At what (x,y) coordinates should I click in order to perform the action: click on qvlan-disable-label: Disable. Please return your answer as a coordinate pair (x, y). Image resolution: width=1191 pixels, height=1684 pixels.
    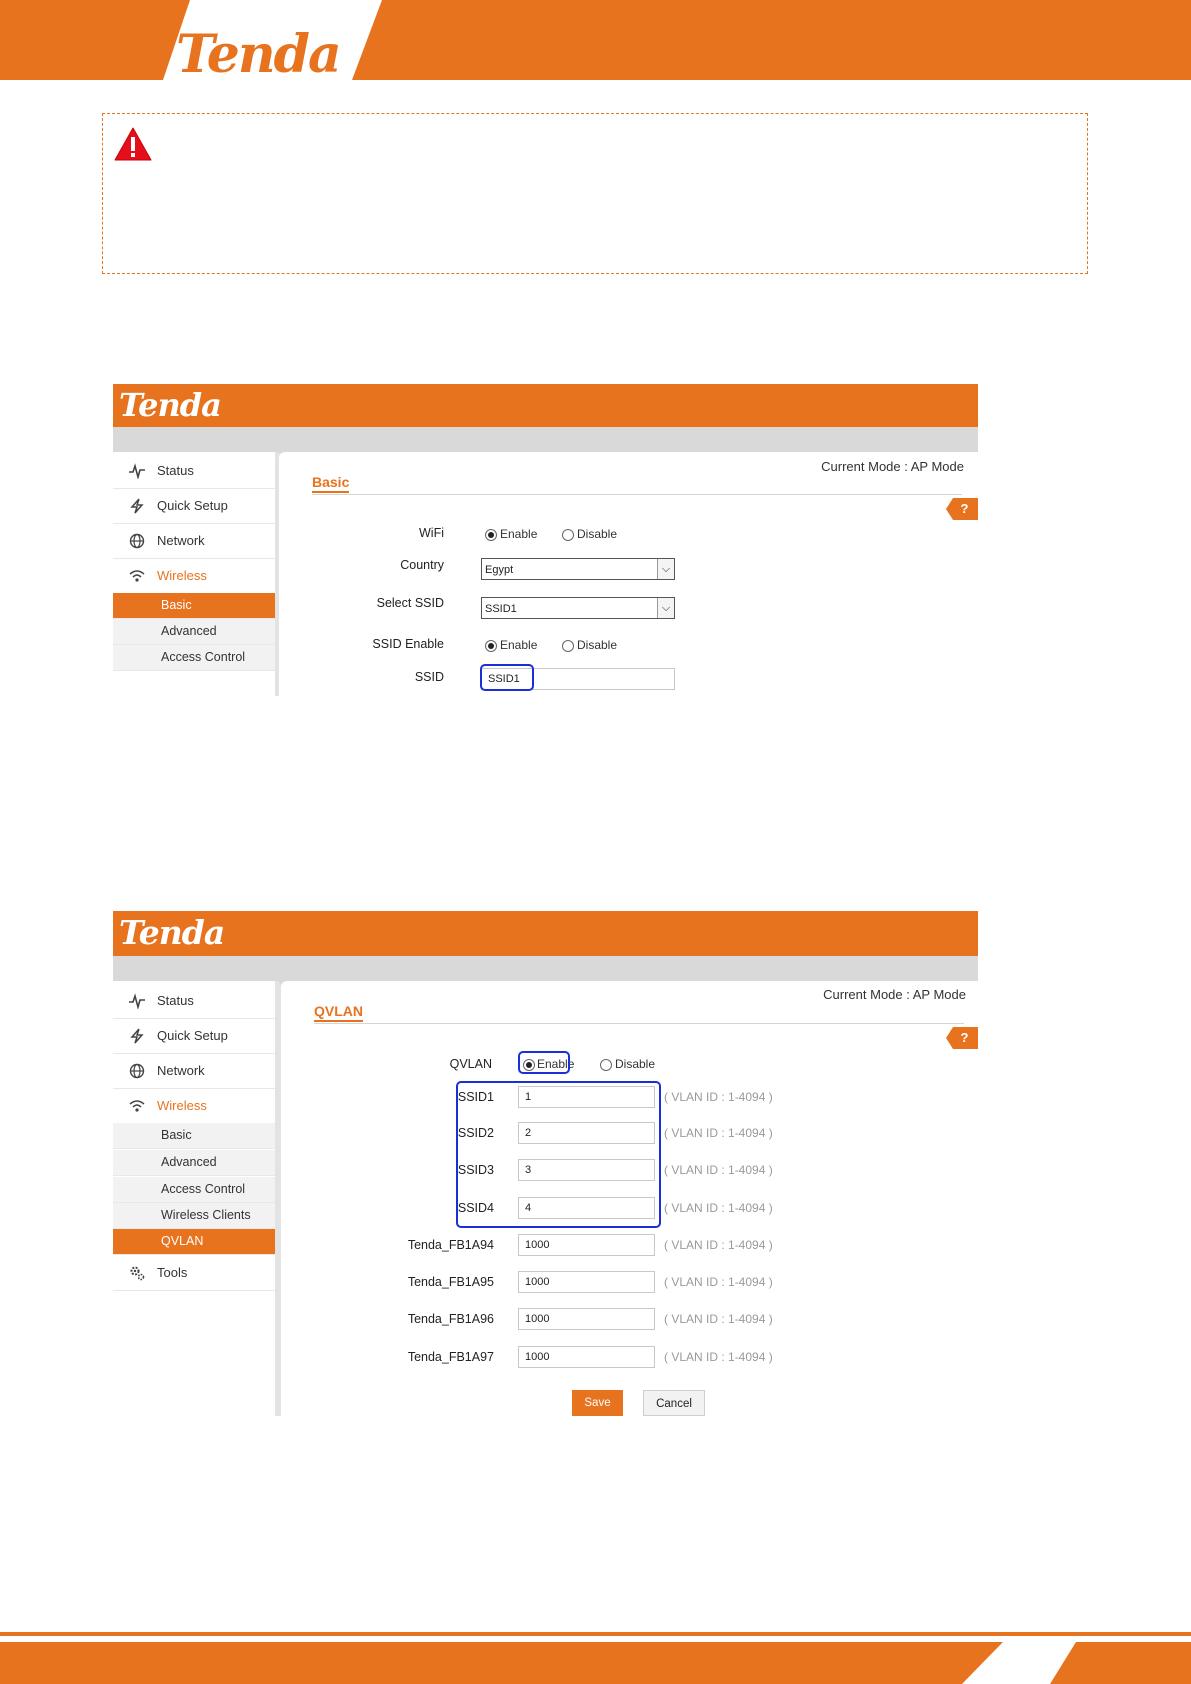
    Looking at the image, I should click on (635, 1064).